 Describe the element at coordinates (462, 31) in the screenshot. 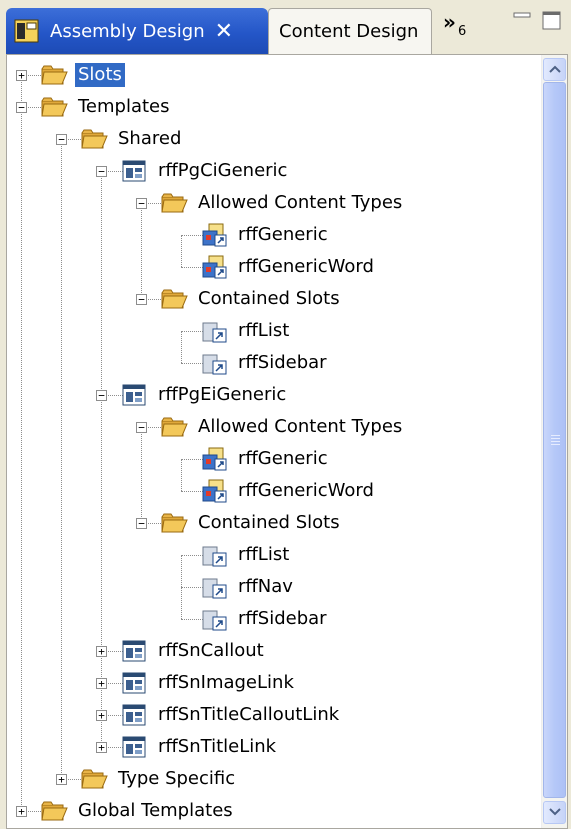

I see `tab-overflow-count: 6` at that location.